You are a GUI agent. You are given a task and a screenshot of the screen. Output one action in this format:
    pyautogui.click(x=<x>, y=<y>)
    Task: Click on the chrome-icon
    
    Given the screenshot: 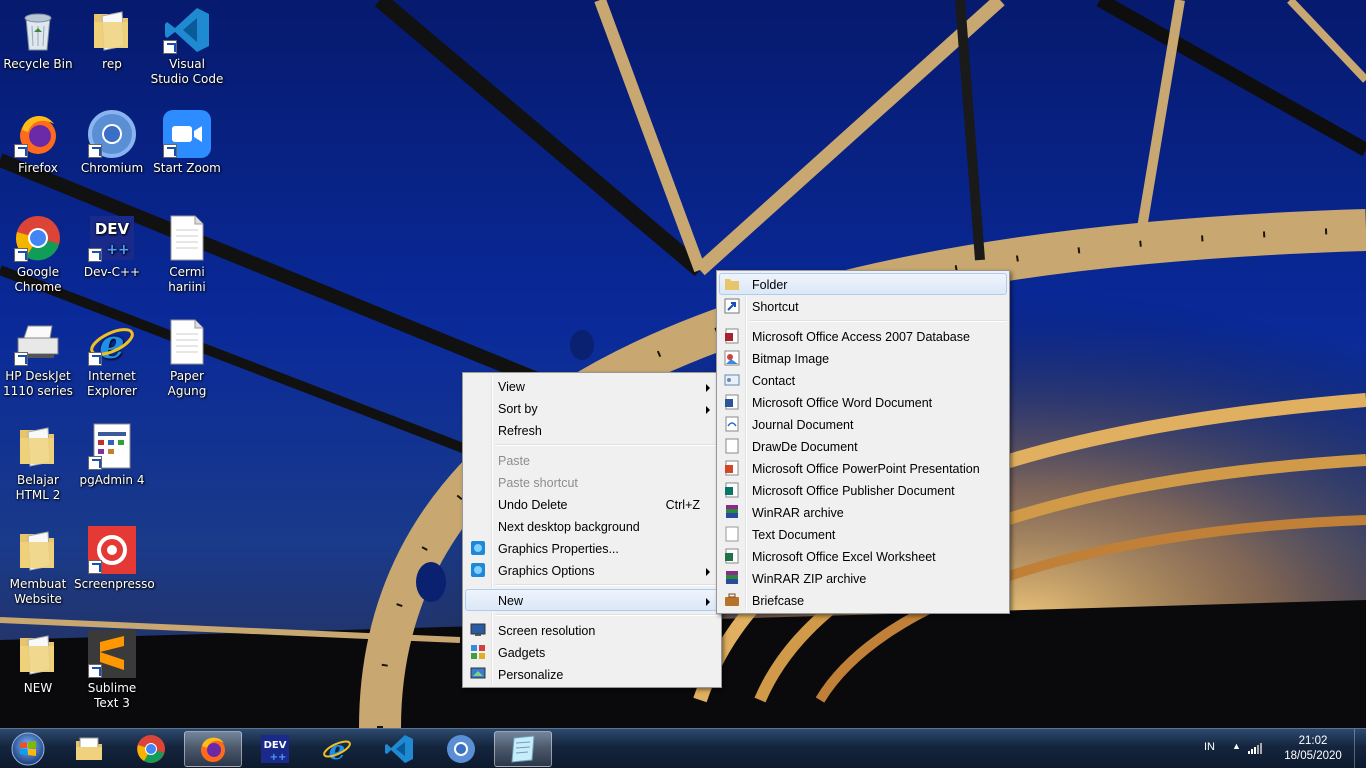 What is the action you would take?
    pyautogui.click(x=38, y=238)
    